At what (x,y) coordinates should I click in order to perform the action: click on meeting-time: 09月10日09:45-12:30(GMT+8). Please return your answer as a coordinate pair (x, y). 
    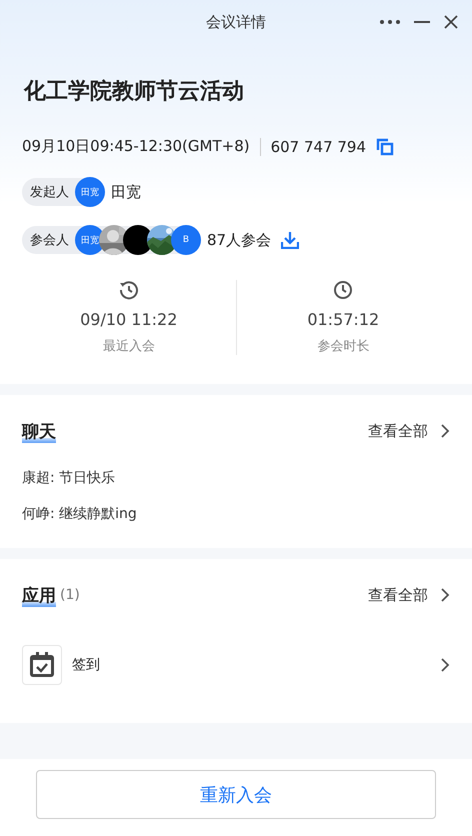
    Looking at the image, I should click on (136, 146).